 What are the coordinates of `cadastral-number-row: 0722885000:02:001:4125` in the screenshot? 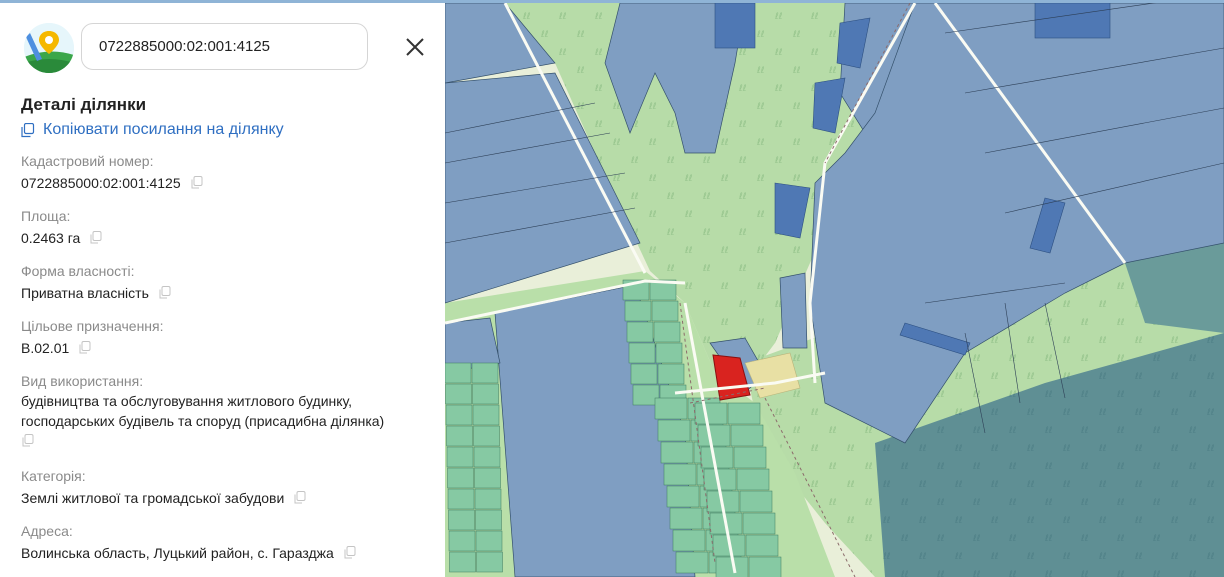 It's located at (112, 183).